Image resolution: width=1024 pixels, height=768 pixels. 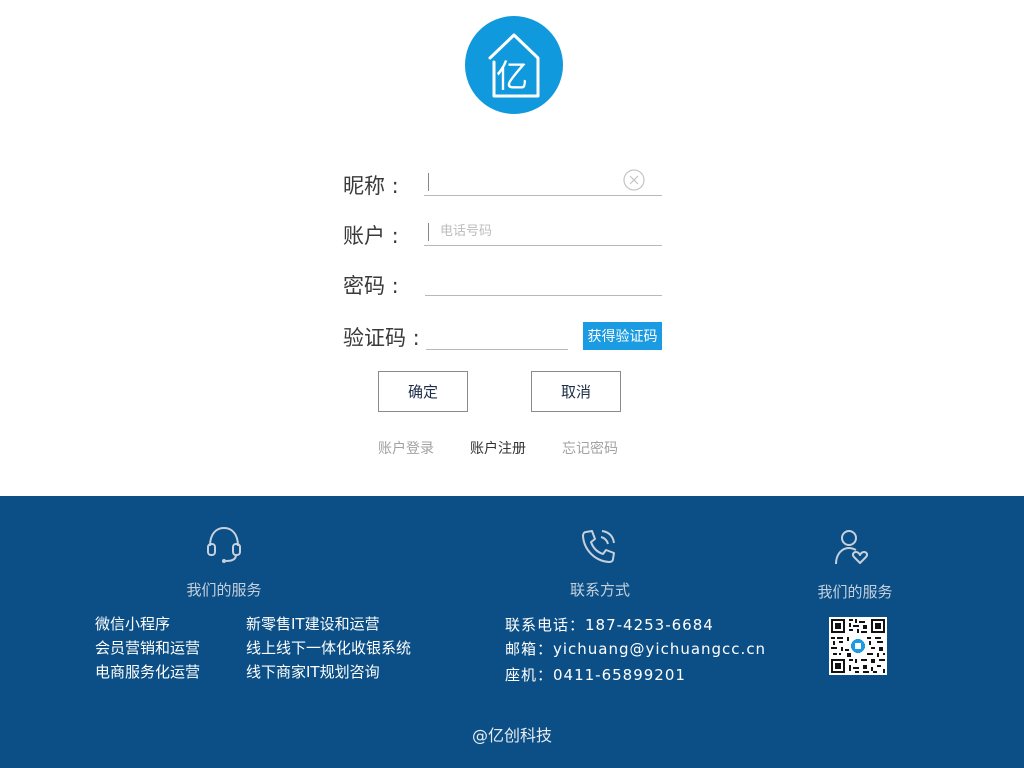 I want to click on contact-phone: 联系电话：187-4253-6684, so click(x=609, y=625).